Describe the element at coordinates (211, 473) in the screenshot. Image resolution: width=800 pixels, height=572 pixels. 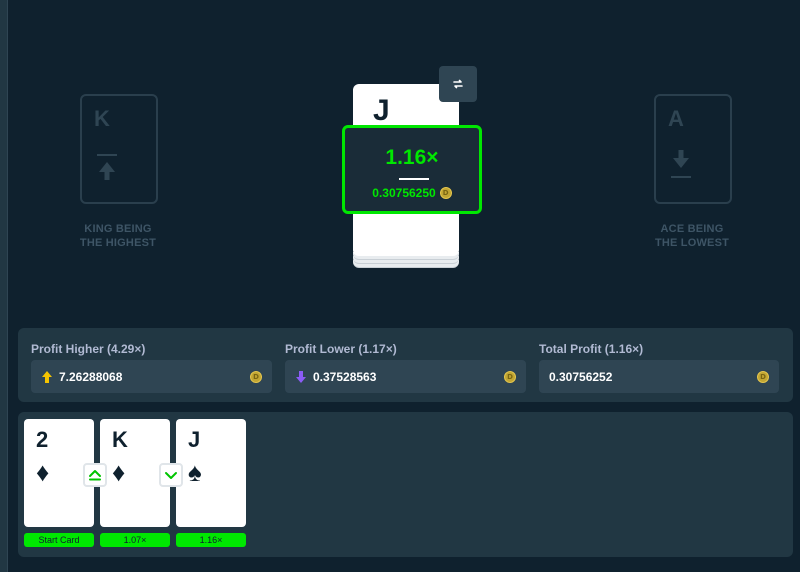
I see `history-card: J ♠` at that location.